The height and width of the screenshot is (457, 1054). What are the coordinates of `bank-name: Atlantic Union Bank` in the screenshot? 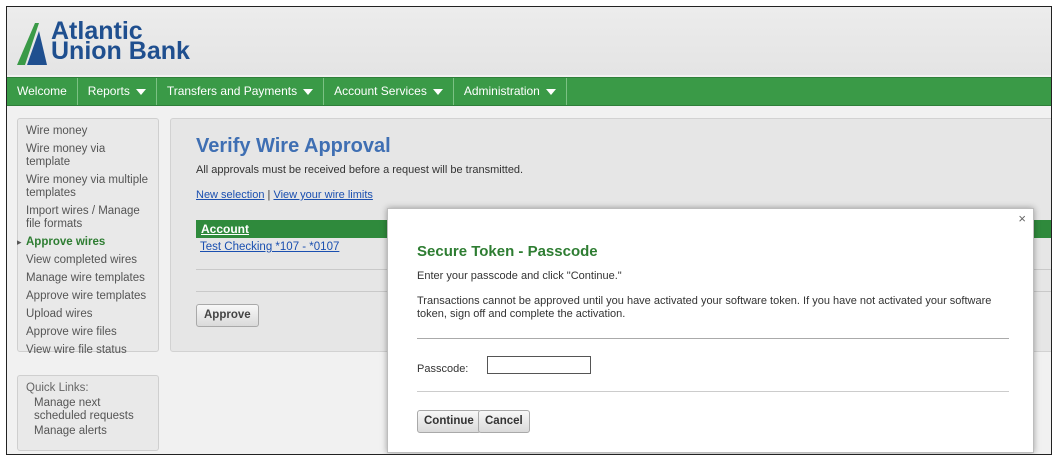 It's located at (120, 42).